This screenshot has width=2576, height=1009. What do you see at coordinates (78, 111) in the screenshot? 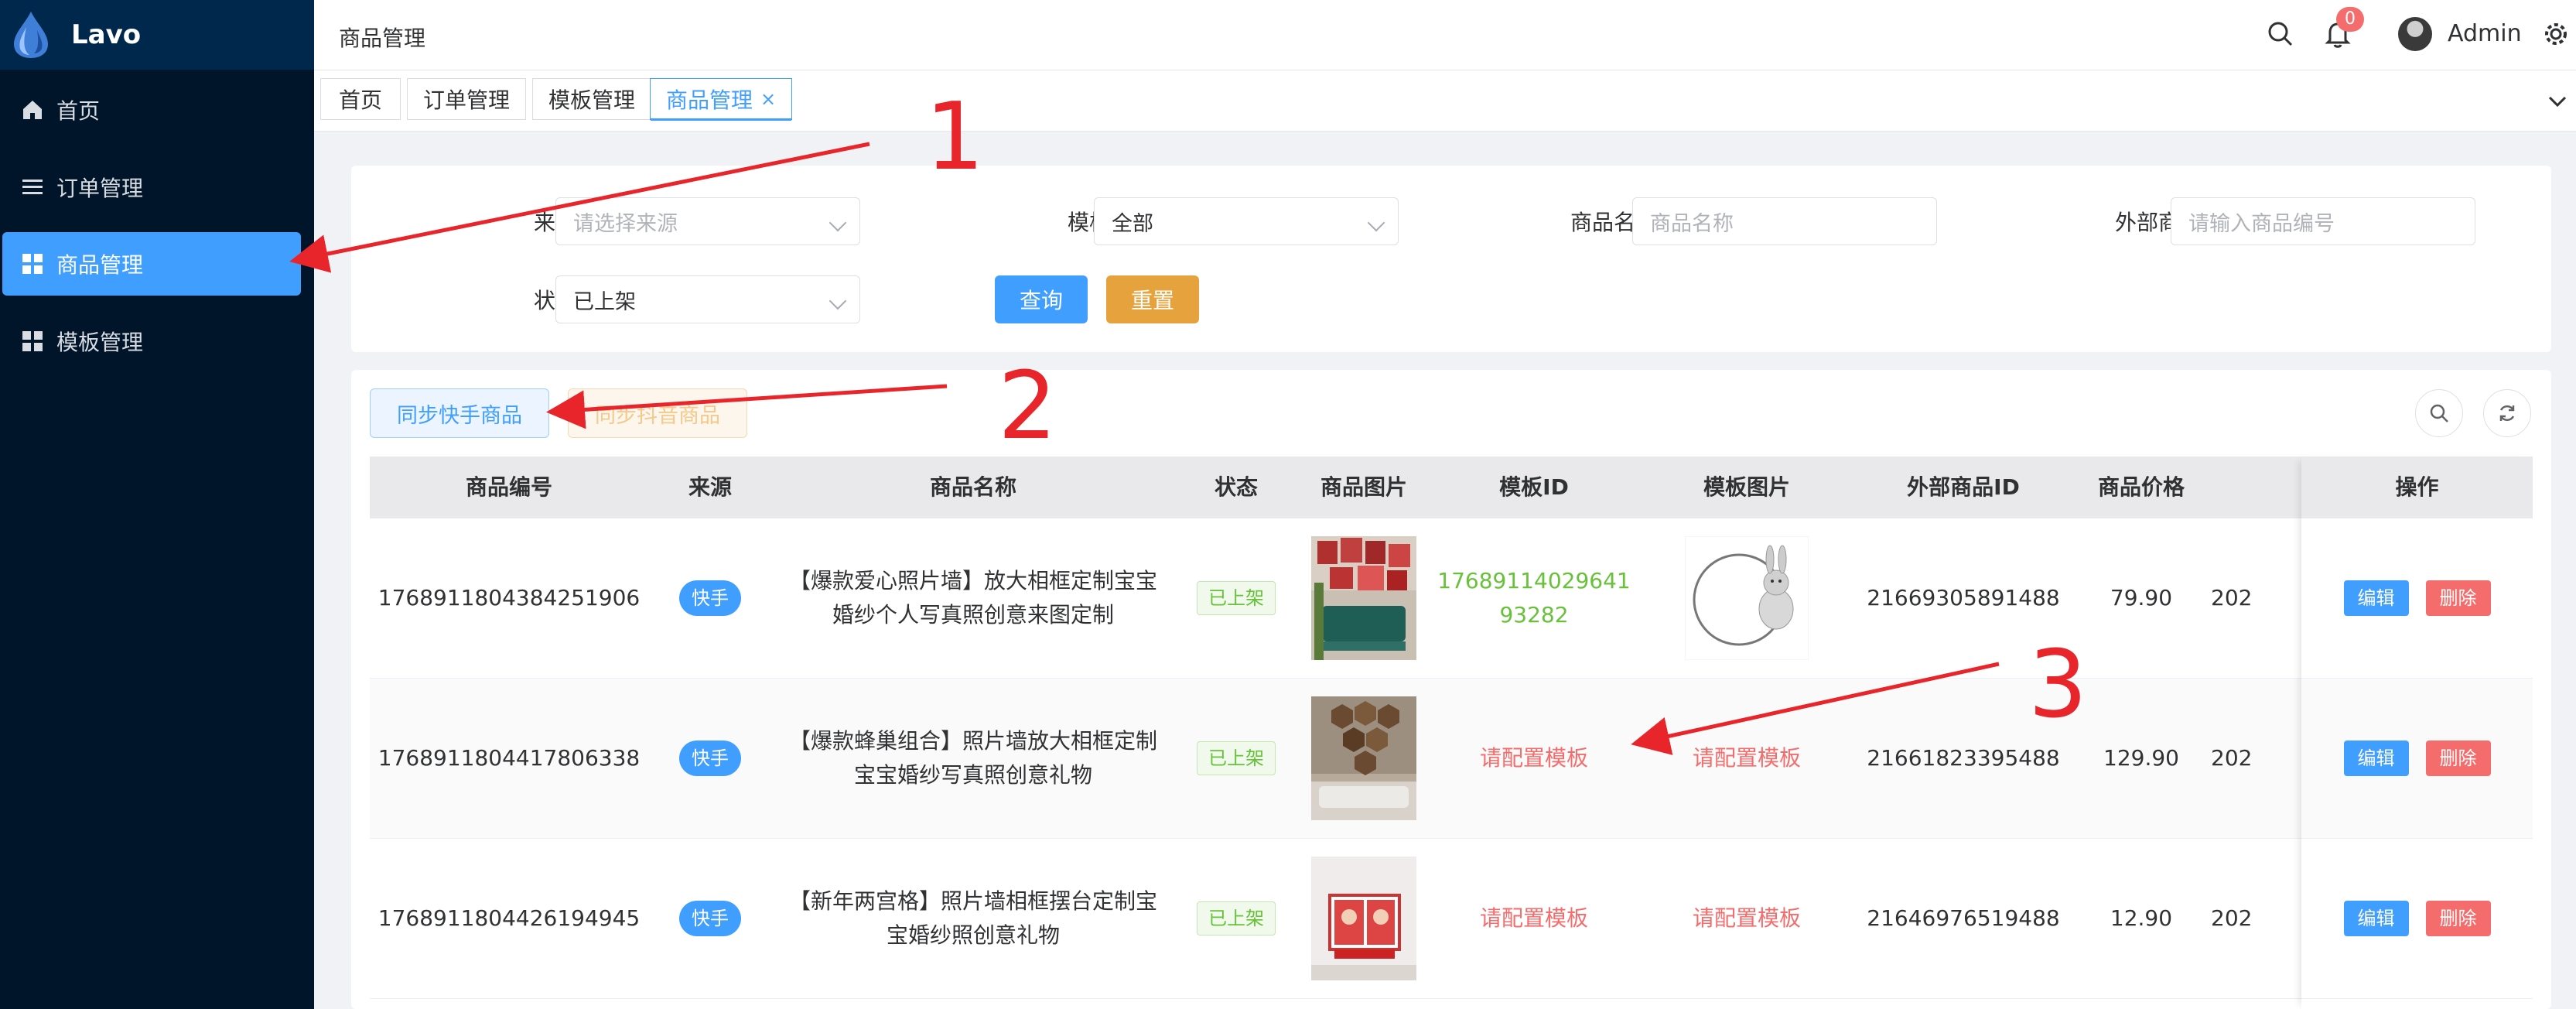
I see `sidebar-item-label: 首页` at bounding box center [78, 111].